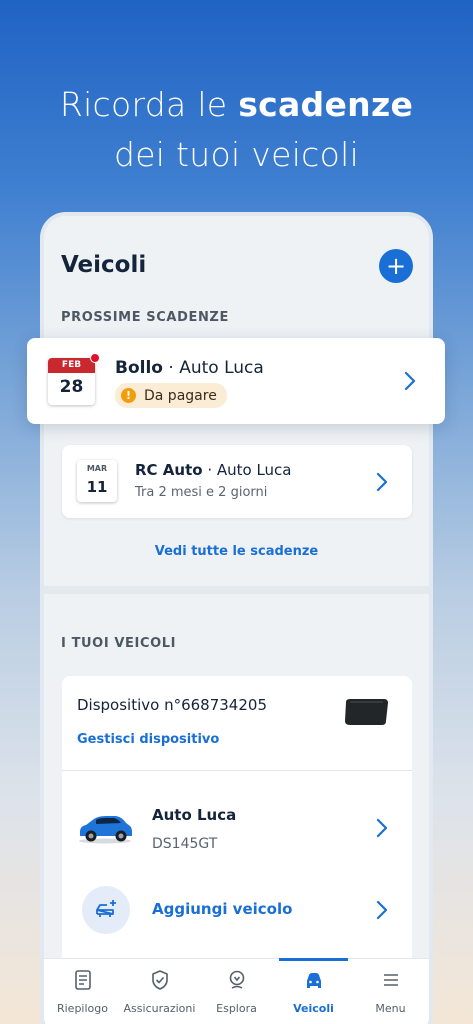  I want to click on tab-label: Esplora, so click(236, 1008).